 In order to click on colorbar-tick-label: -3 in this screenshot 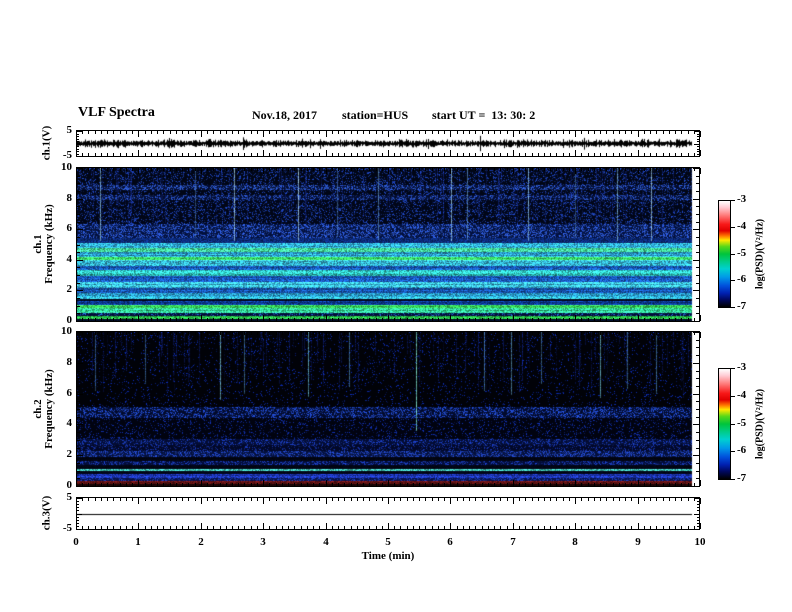, I will do `click(742, 199)`.